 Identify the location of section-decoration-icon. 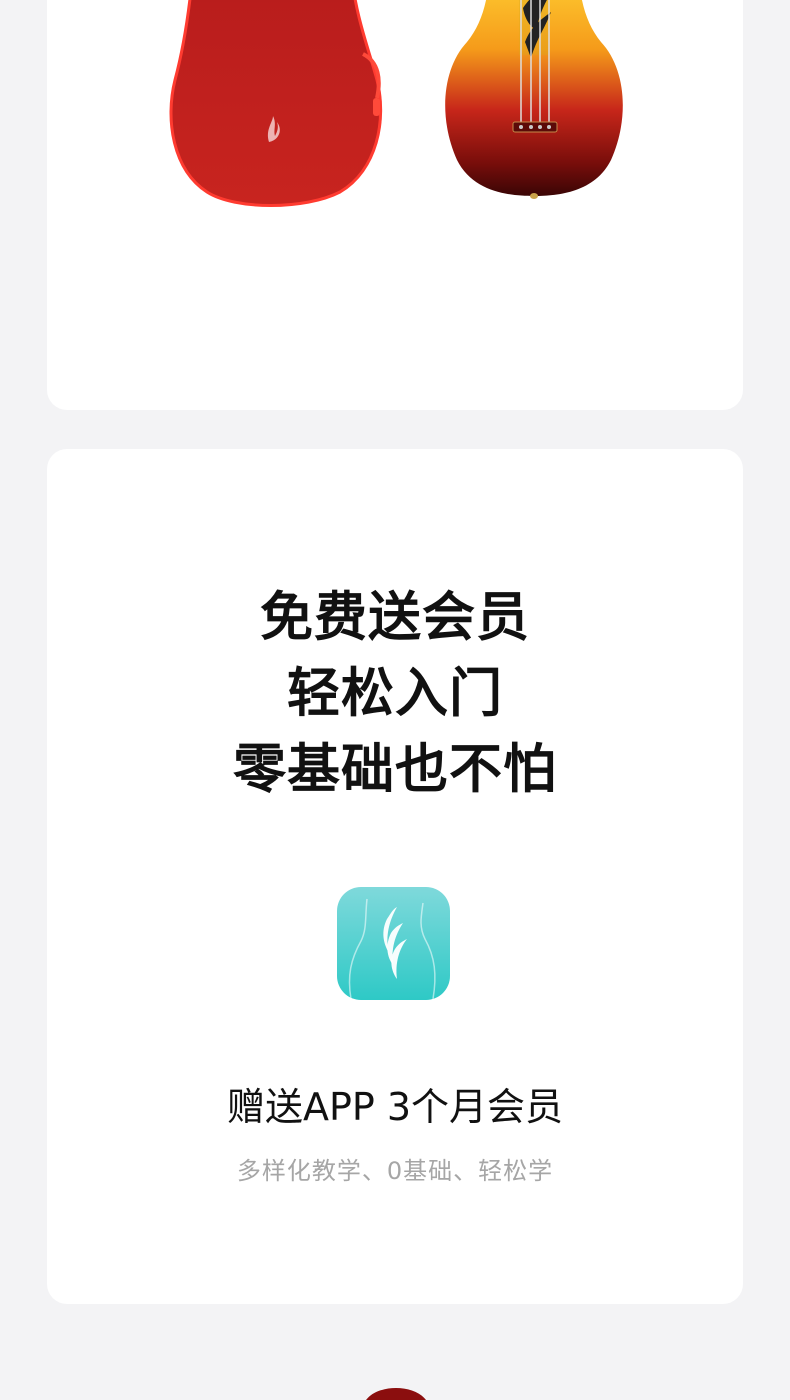
(396, 1394).